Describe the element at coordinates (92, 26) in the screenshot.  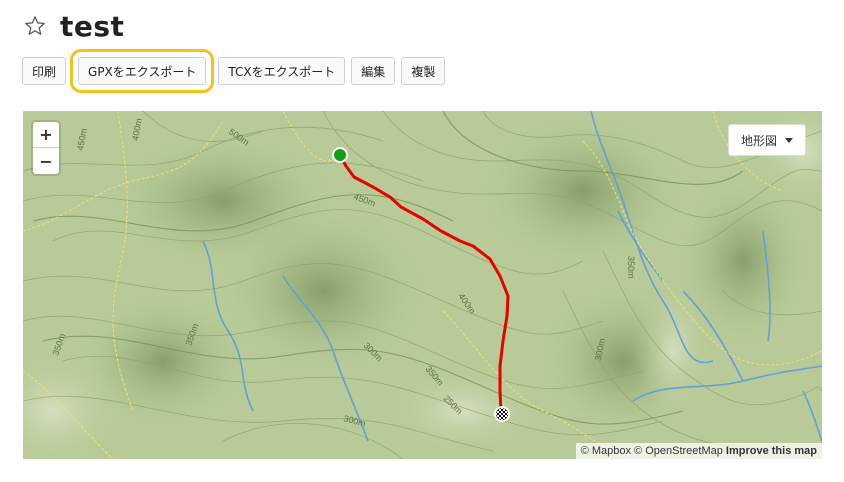
I see `page-title: test` at that location.